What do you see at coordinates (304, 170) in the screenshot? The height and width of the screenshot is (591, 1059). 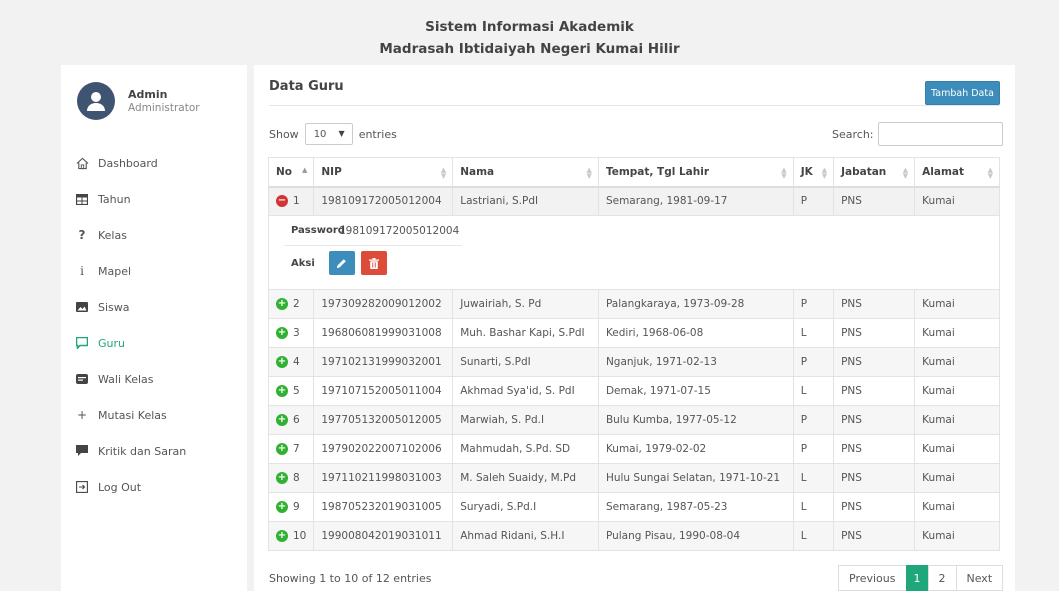 I see `sort-asc-icon: ▲` at bounding box center [304, 170].